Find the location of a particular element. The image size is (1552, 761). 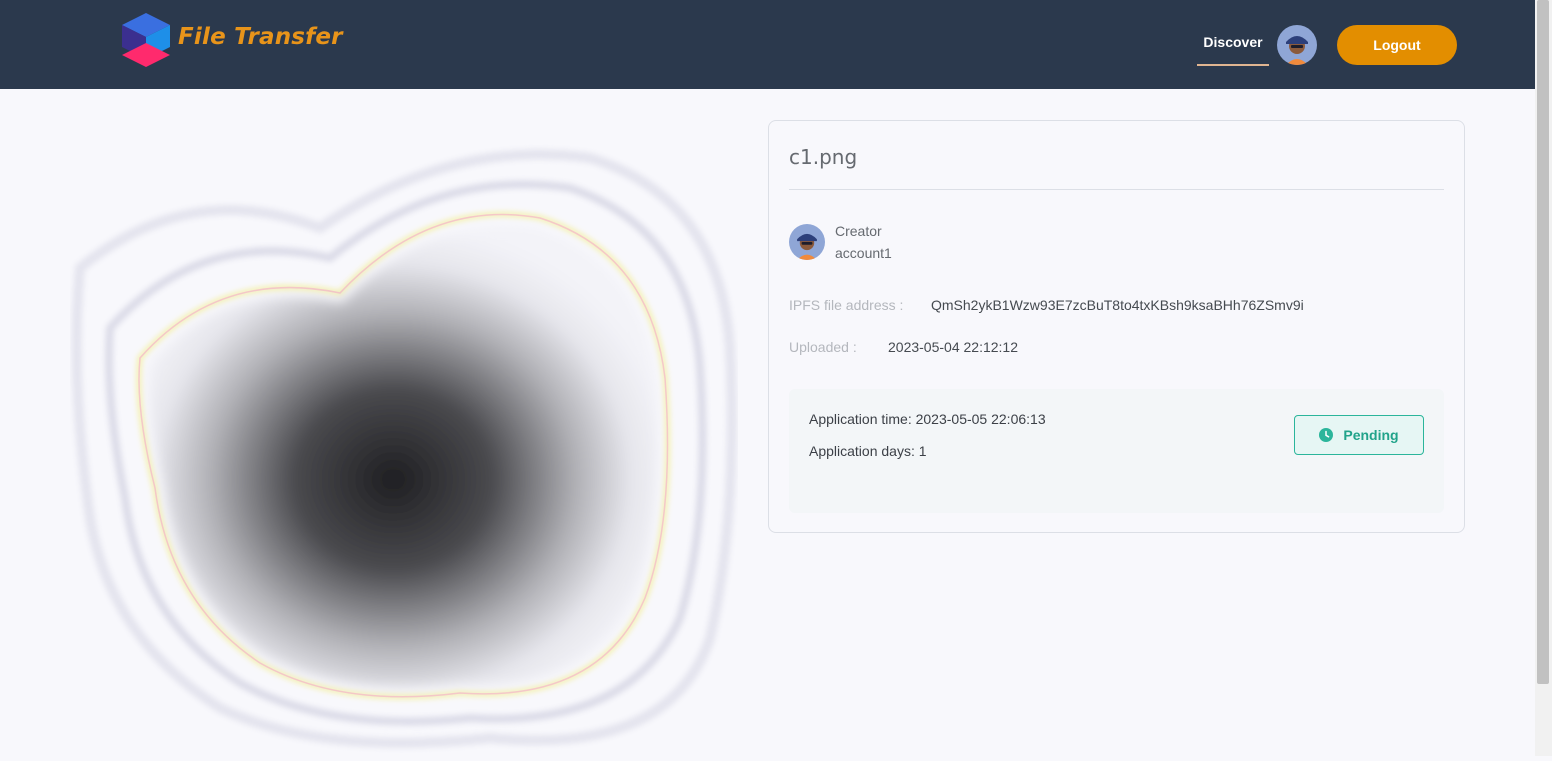

title-divider is located at coordinates (1116, 189).